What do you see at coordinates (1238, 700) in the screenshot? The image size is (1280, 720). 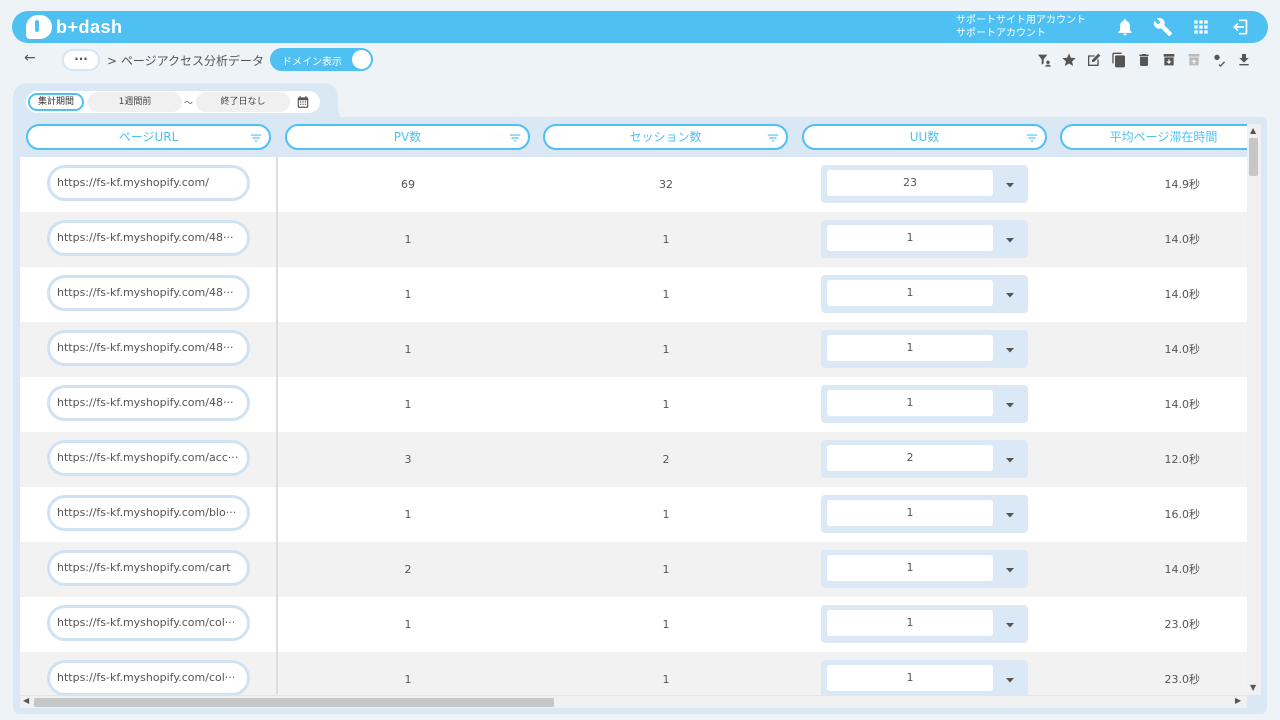 I see `scroll-right-arrow-icon: ▶` at bounding box center [1238, 700].